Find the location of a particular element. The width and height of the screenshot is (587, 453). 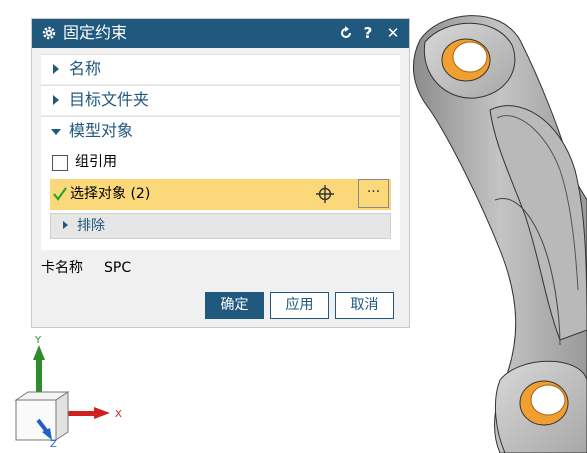

coordinate-triad: Y X Z is located at coordinates (70, 391).